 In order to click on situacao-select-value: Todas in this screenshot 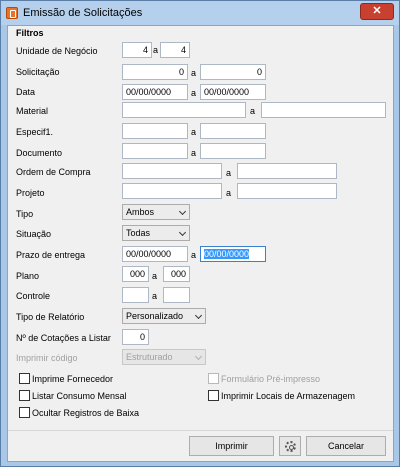, I will do `click(138, 233)`.